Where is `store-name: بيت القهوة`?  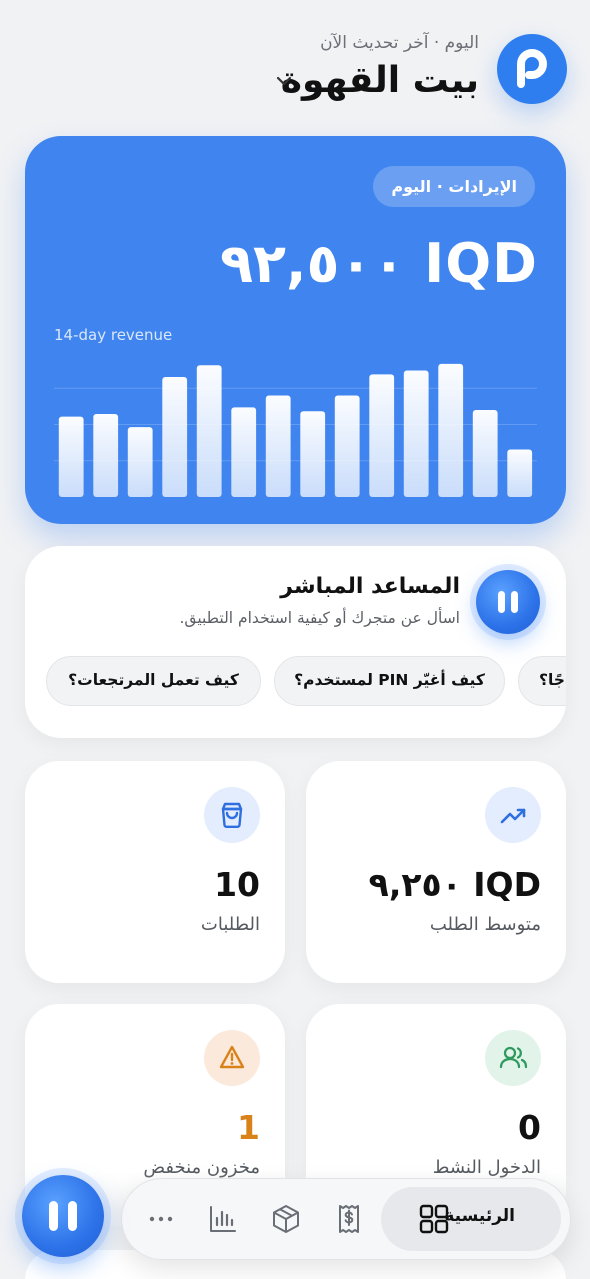 store-name: بيت القهوة is located at coordinates (380, 80).